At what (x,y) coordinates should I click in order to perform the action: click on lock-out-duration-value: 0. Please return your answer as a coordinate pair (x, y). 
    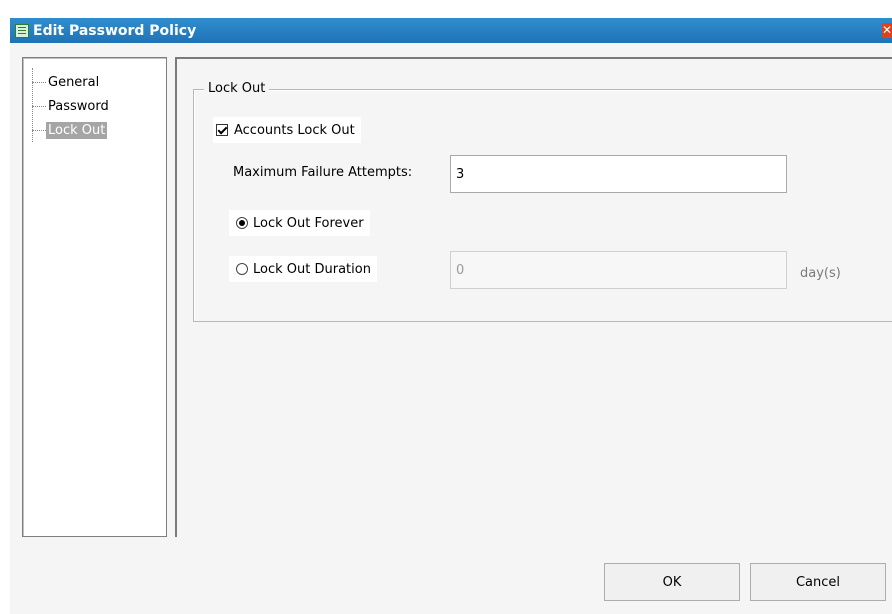
    Looking at the image, I should click on (460, 270).